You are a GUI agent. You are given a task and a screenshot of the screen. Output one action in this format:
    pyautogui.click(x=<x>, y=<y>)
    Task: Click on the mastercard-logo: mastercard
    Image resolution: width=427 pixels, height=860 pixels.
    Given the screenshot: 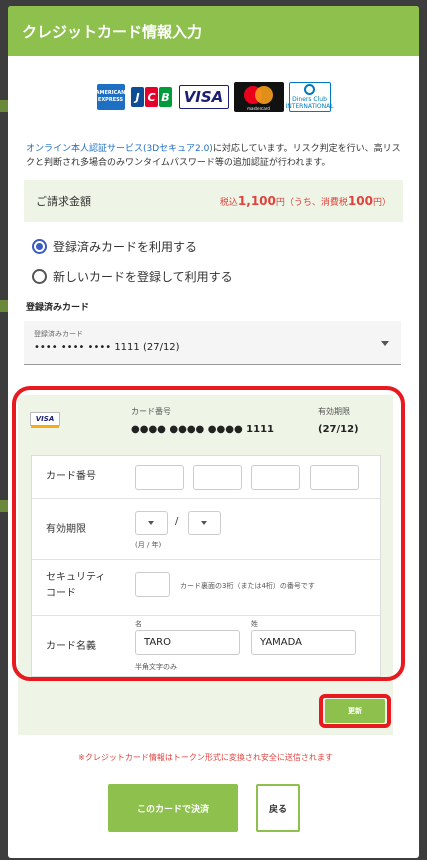 What is the action you would take?
    pyautogui.click(x=258, y=97)
    